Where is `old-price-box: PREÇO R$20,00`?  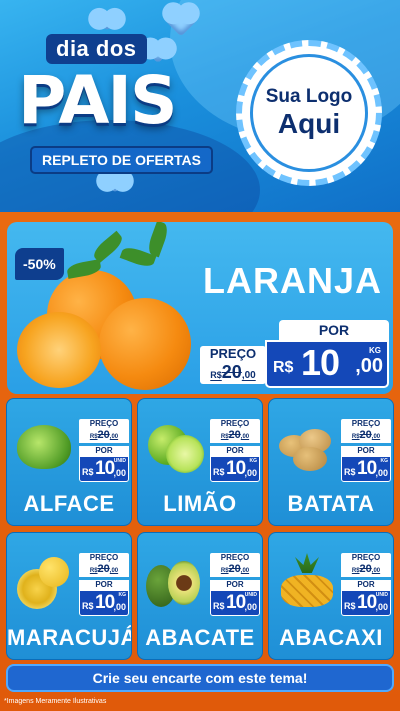
old-price-box: PREÇO R$20,00 is located at coordinates (233, 365).